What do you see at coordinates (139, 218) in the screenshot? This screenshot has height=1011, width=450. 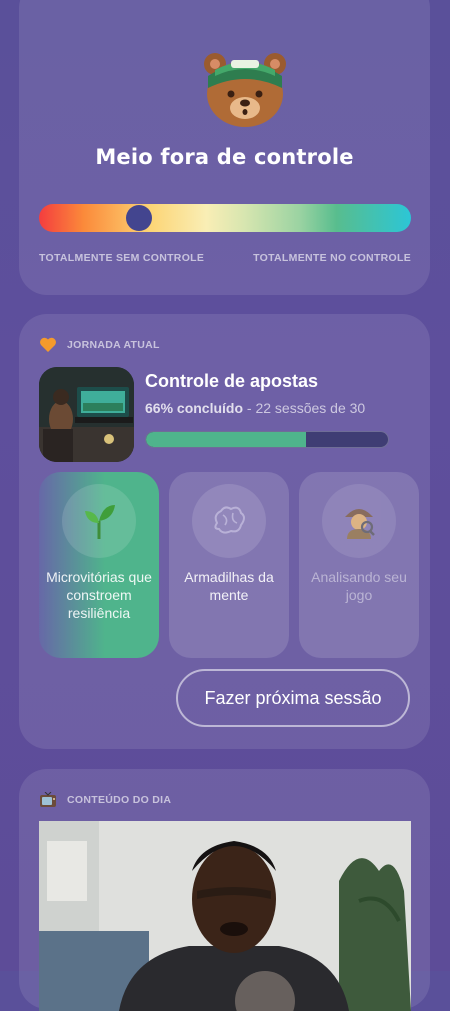 I see `mood-slider-thumb` at bounding box center [139, 218].